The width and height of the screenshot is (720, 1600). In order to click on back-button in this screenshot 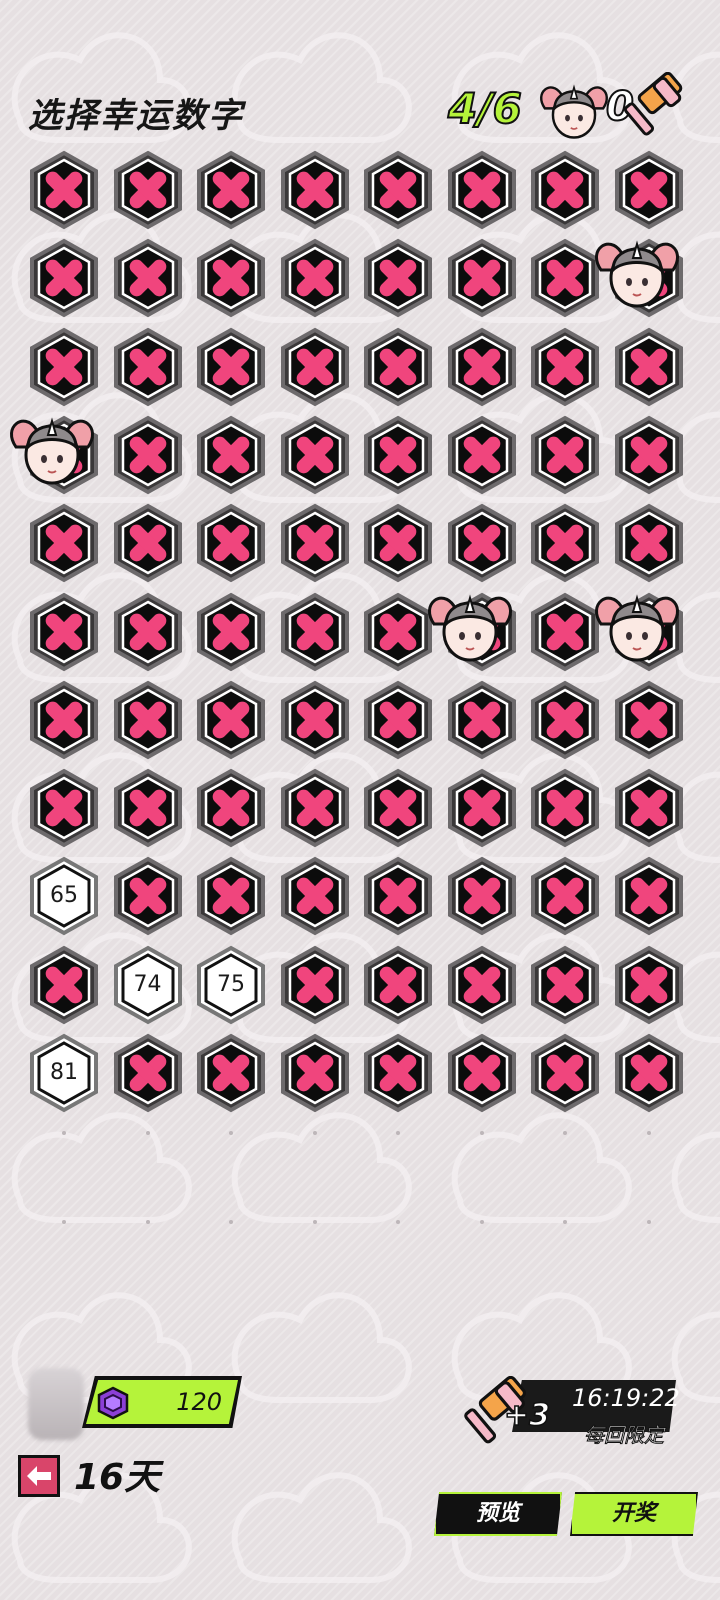, I will do `click(39, 1476)`.